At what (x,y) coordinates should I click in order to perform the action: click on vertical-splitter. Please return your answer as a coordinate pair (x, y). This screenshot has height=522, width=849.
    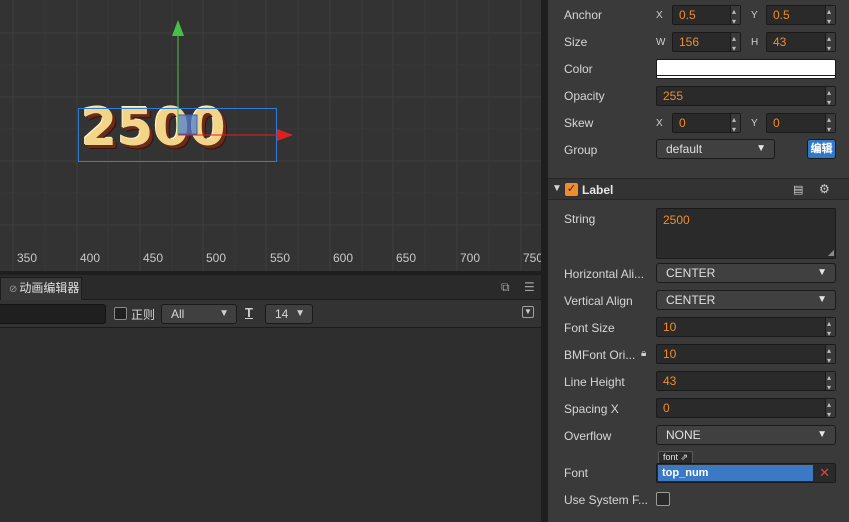
    Looking at the image, I should click on (544, 261).